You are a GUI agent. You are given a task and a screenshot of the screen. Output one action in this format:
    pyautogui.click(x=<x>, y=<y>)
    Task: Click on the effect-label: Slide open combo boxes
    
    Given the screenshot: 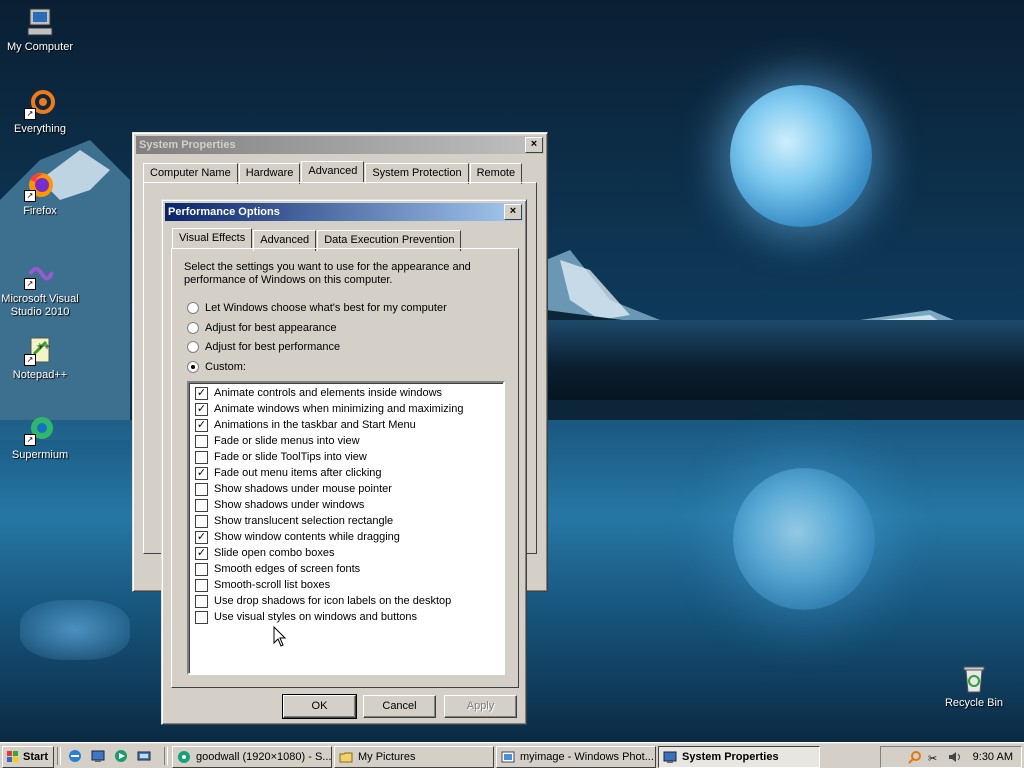 What is the action you would take?
    pyautogui.click(x=274, y=553)
    